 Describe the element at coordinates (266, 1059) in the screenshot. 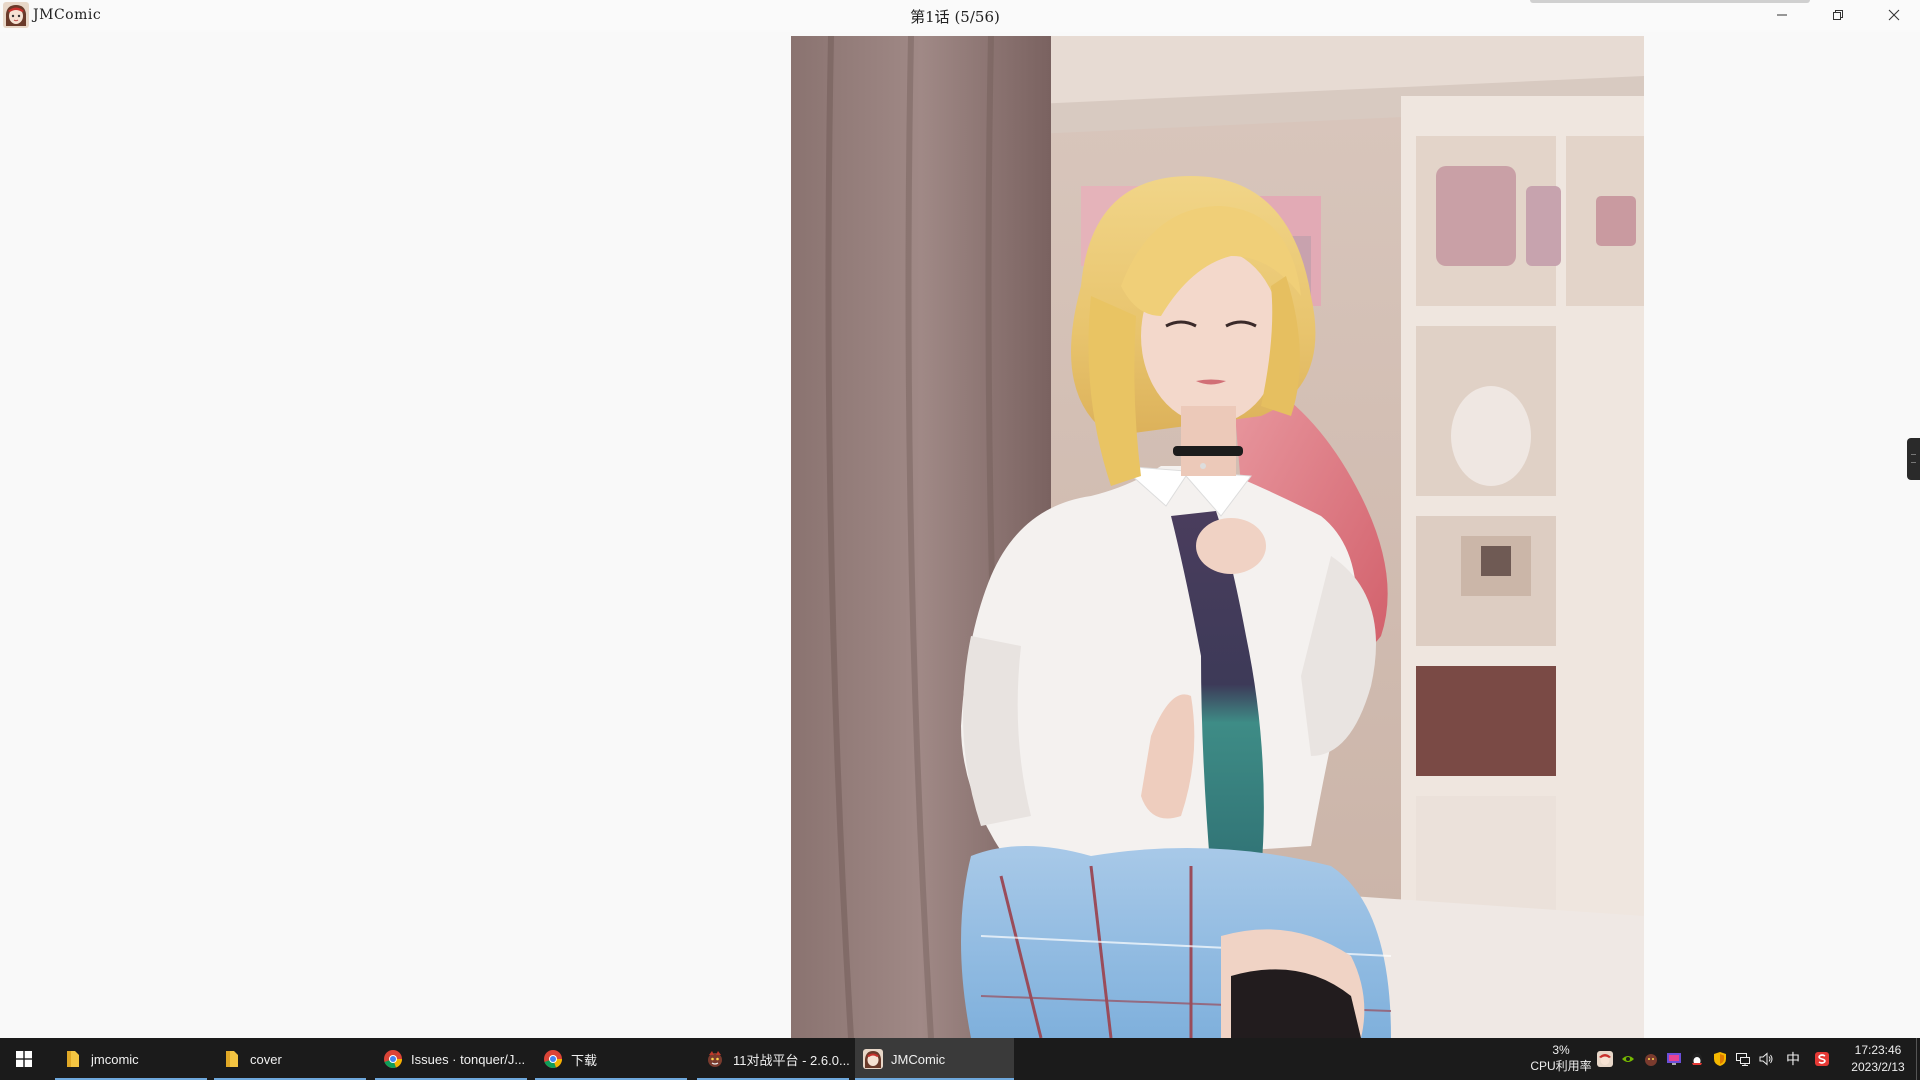

I see `taskbar-item-label: cover` at that location.